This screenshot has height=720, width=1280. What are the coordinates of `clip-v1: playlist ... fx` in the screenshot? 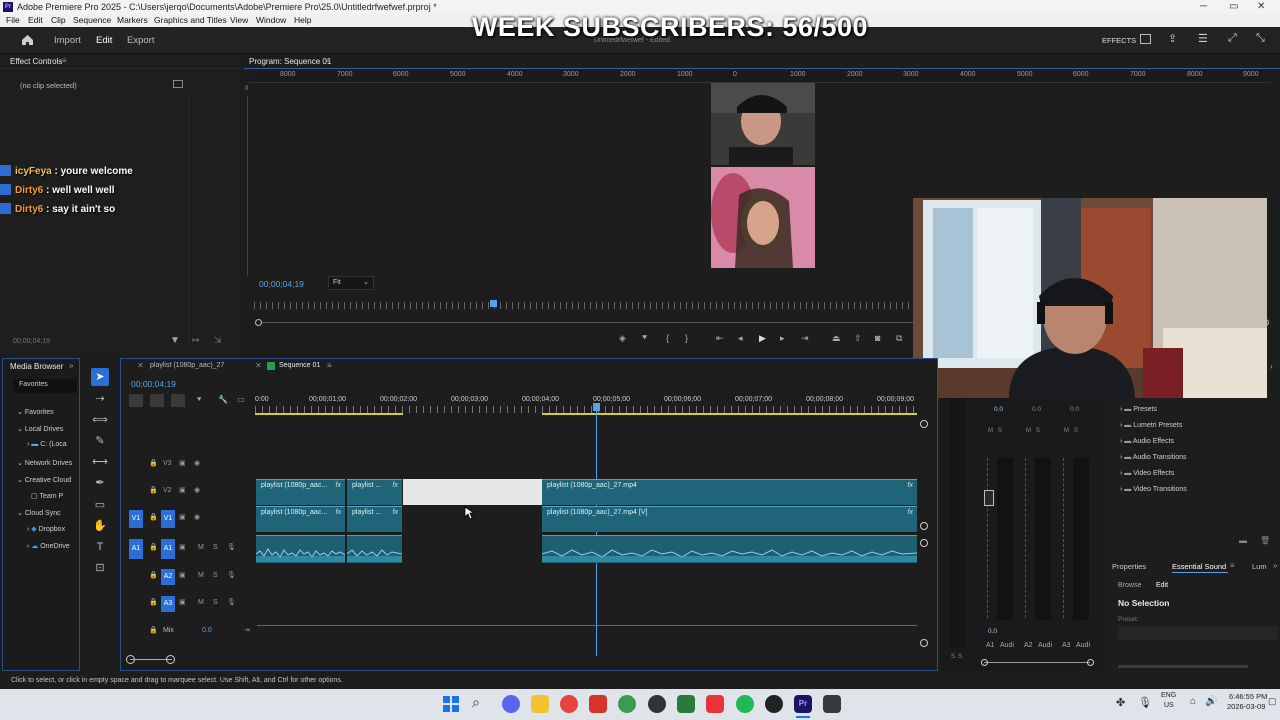 It's located at (374, 519).